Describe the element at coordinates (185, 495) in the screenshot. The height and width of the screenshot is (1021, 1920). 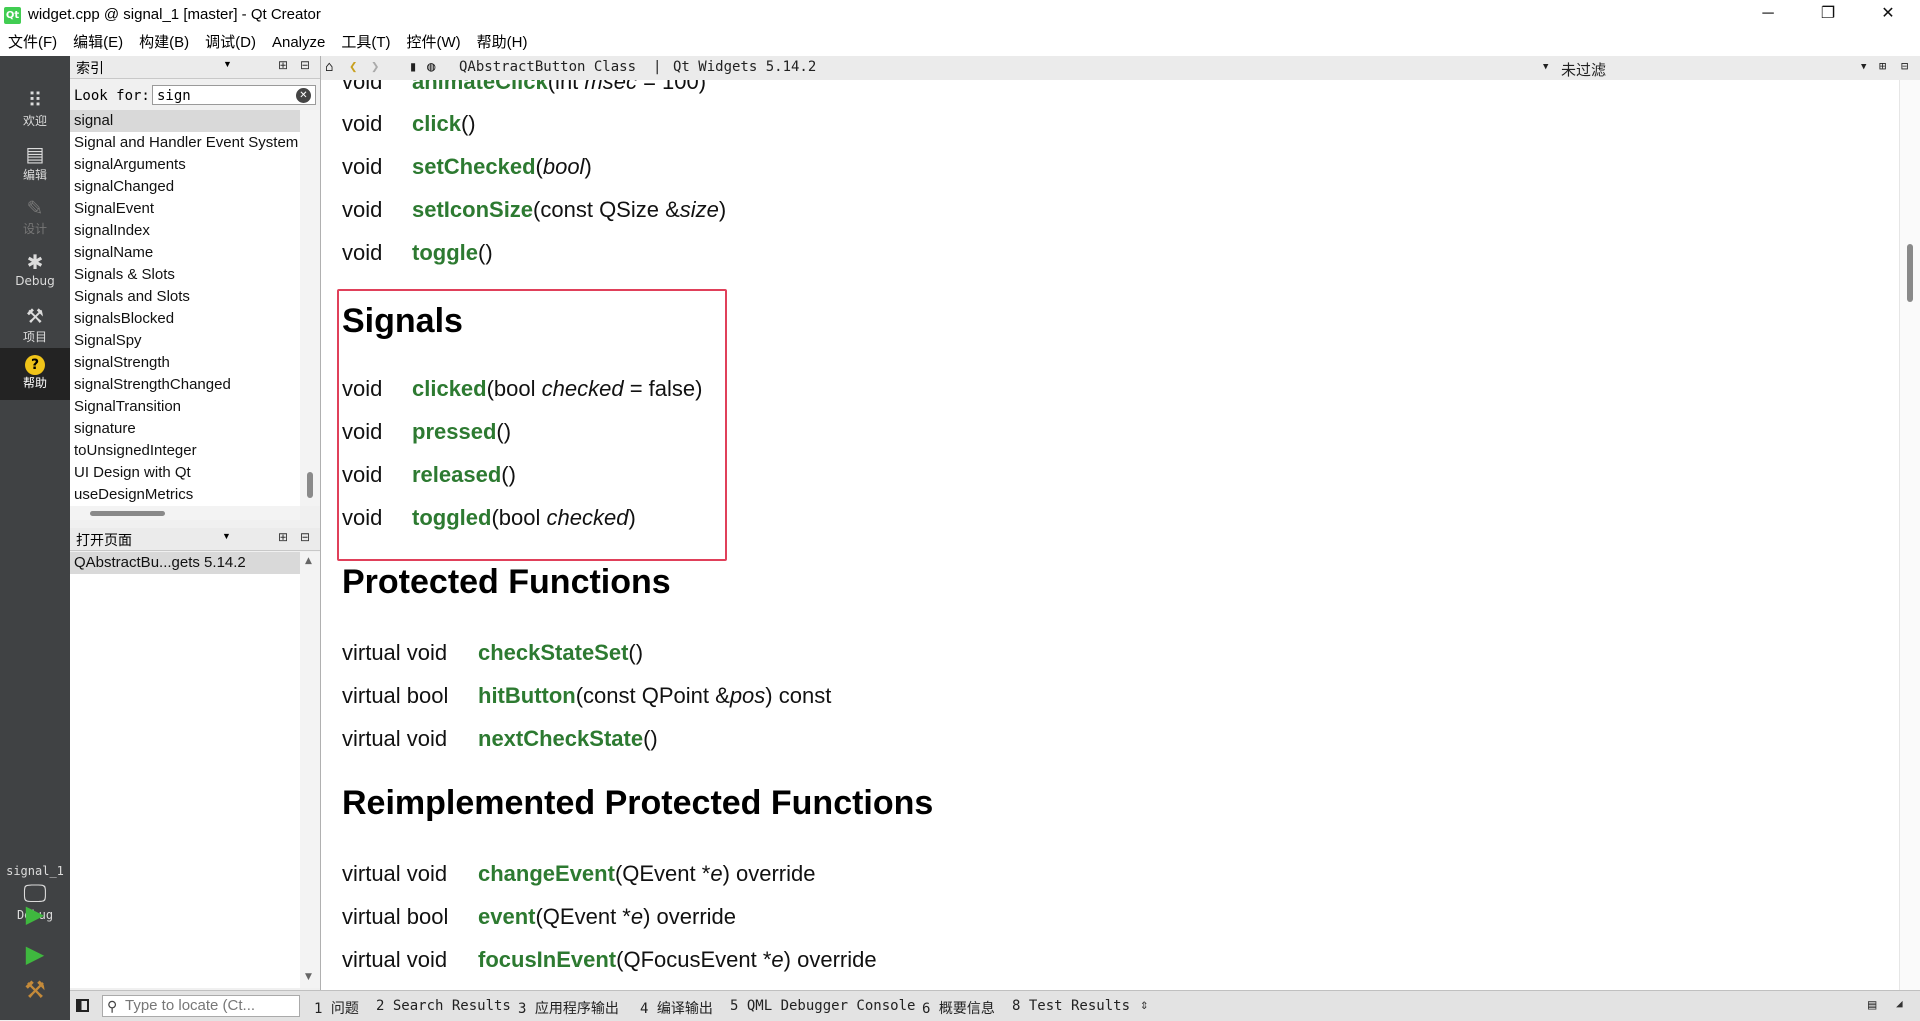
I see `index-item: useDesignMetrics` at that location.